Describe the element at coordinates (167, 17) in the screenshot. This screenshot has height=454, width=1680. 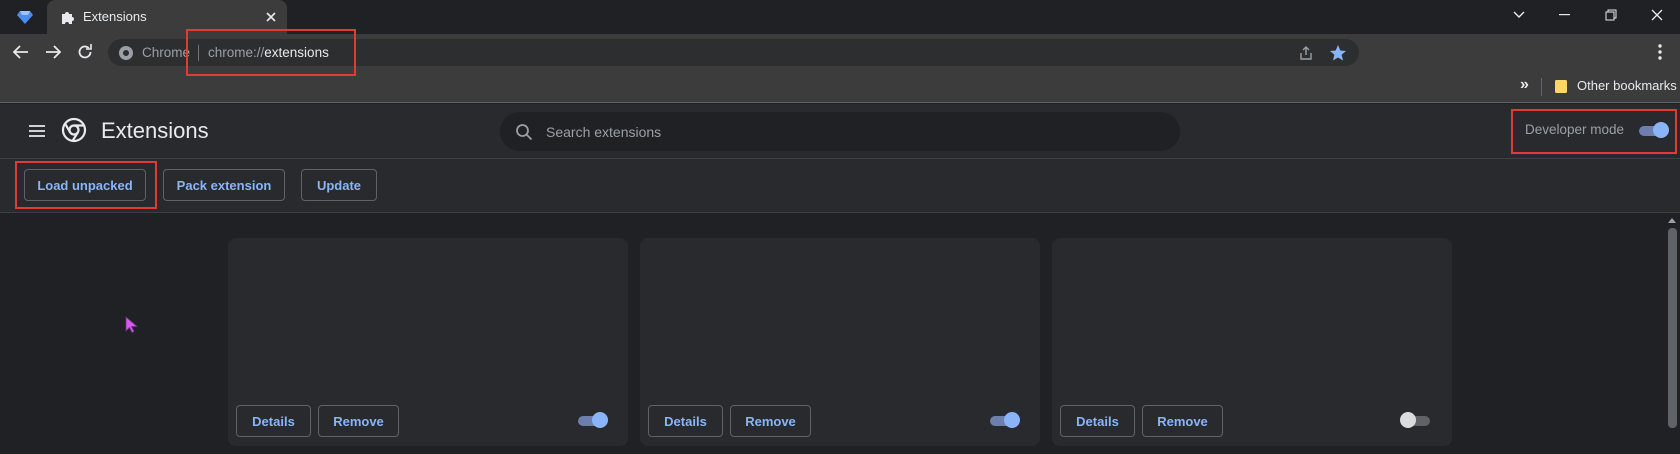
I see `tab-extensions: Extensions` at that location.